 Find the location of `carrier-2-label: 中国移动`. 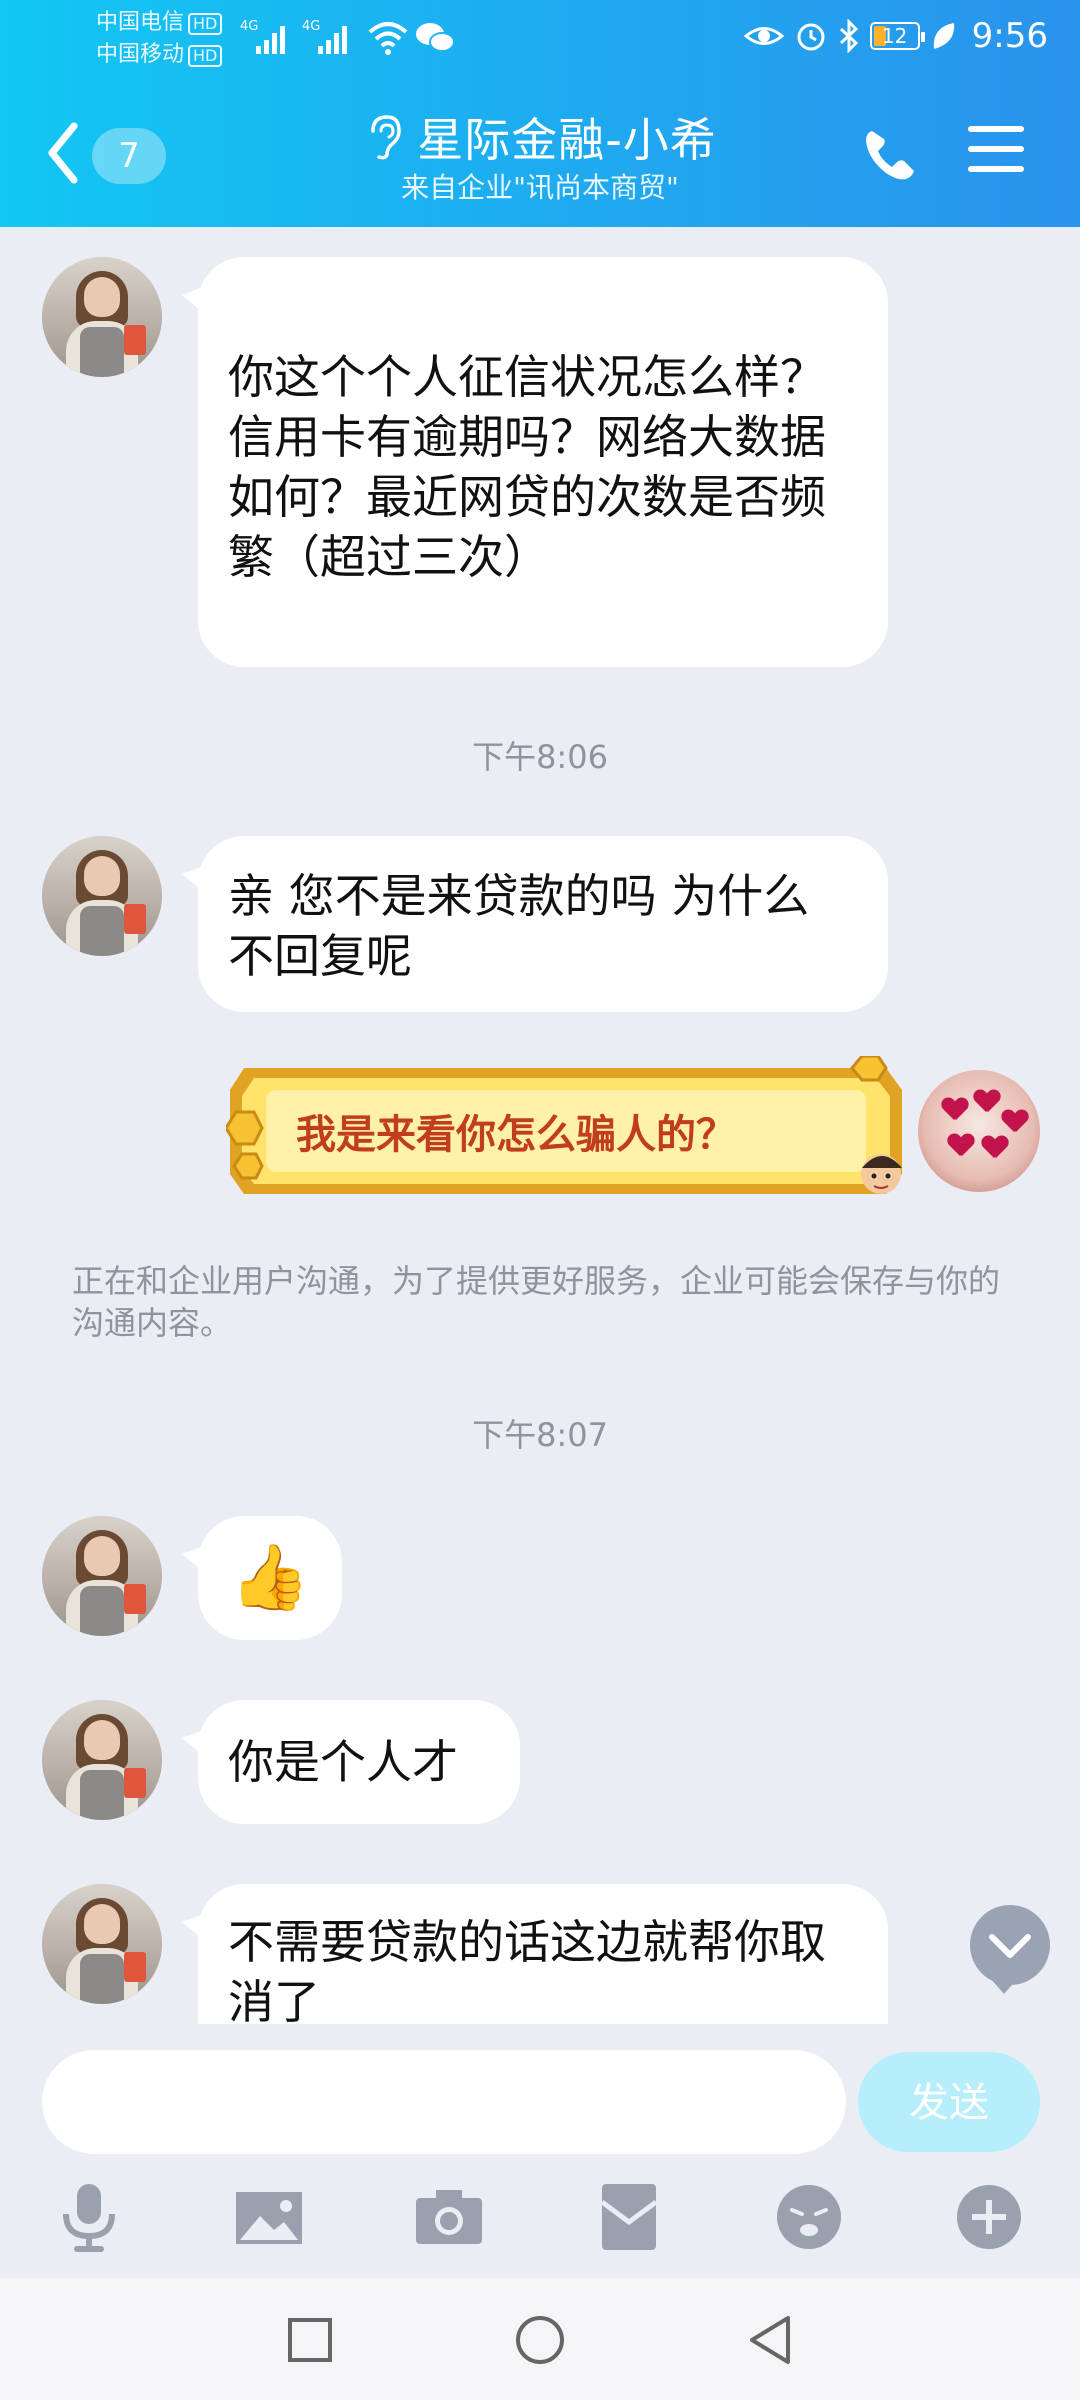

carrier-2-label: 中国移动 is located at coordinates (140, 54).